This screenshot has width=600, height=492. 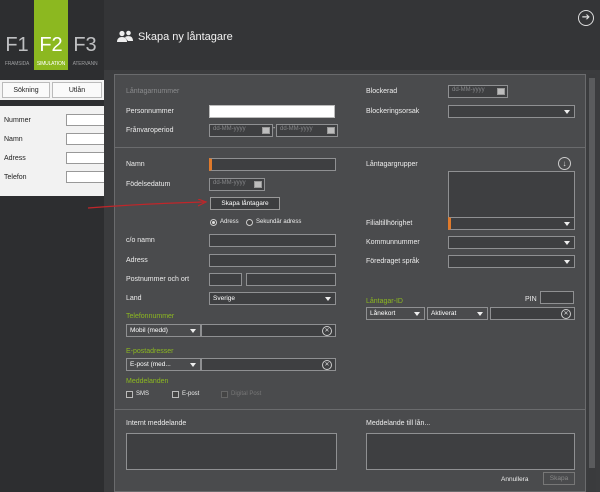 I want to click on block-reason-select, so click(x=511, y=111).